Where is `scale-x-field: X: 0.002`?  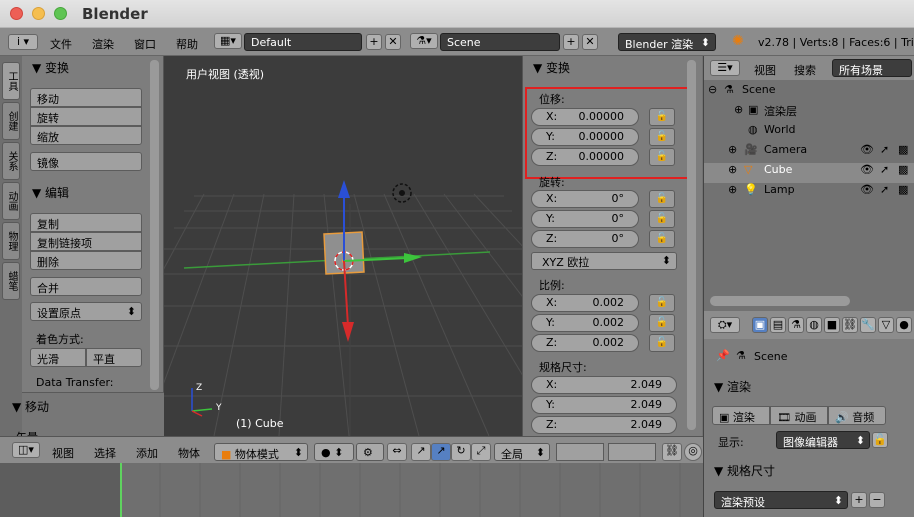
scale-x-field: X: 0.002 is located at coordinates (585, 303).